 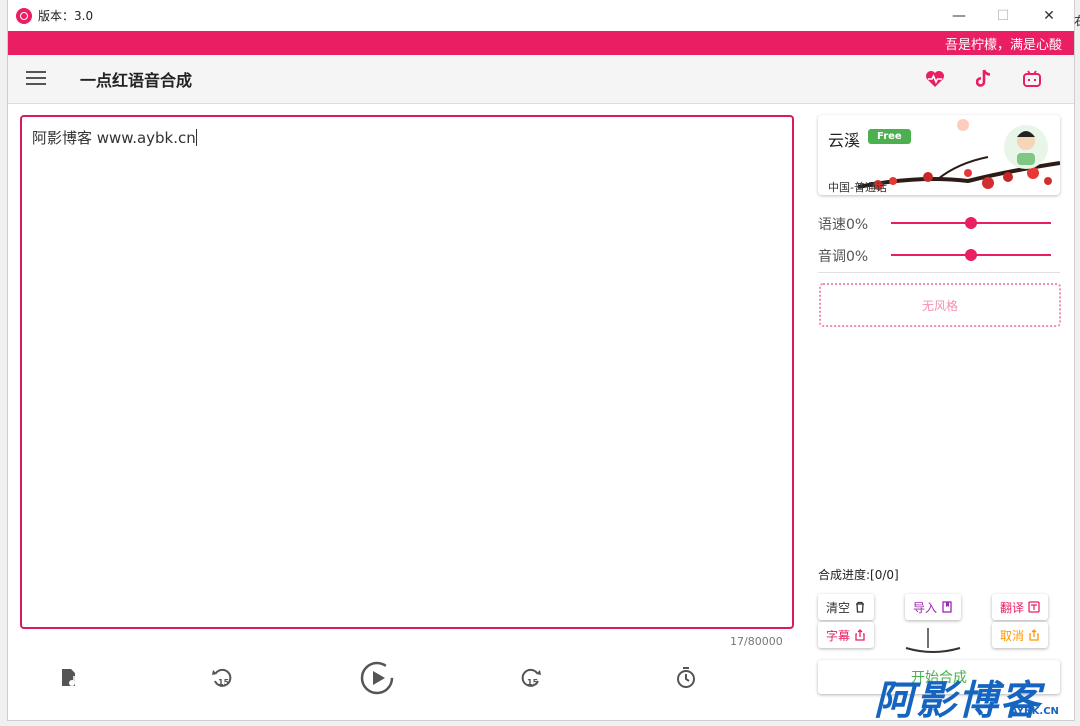 I want to click on book-icon, so click(x=947, y=607).